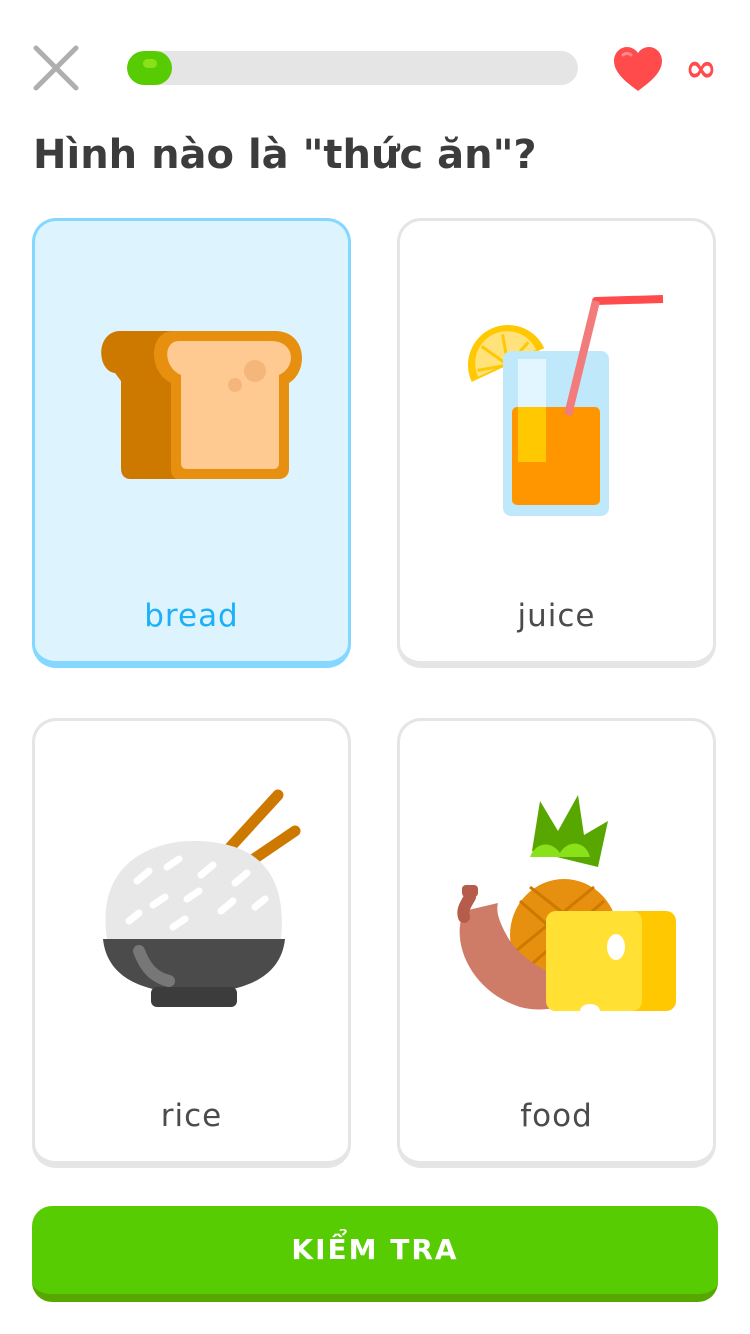  I want to click on juice-icon, so click(558, 396).